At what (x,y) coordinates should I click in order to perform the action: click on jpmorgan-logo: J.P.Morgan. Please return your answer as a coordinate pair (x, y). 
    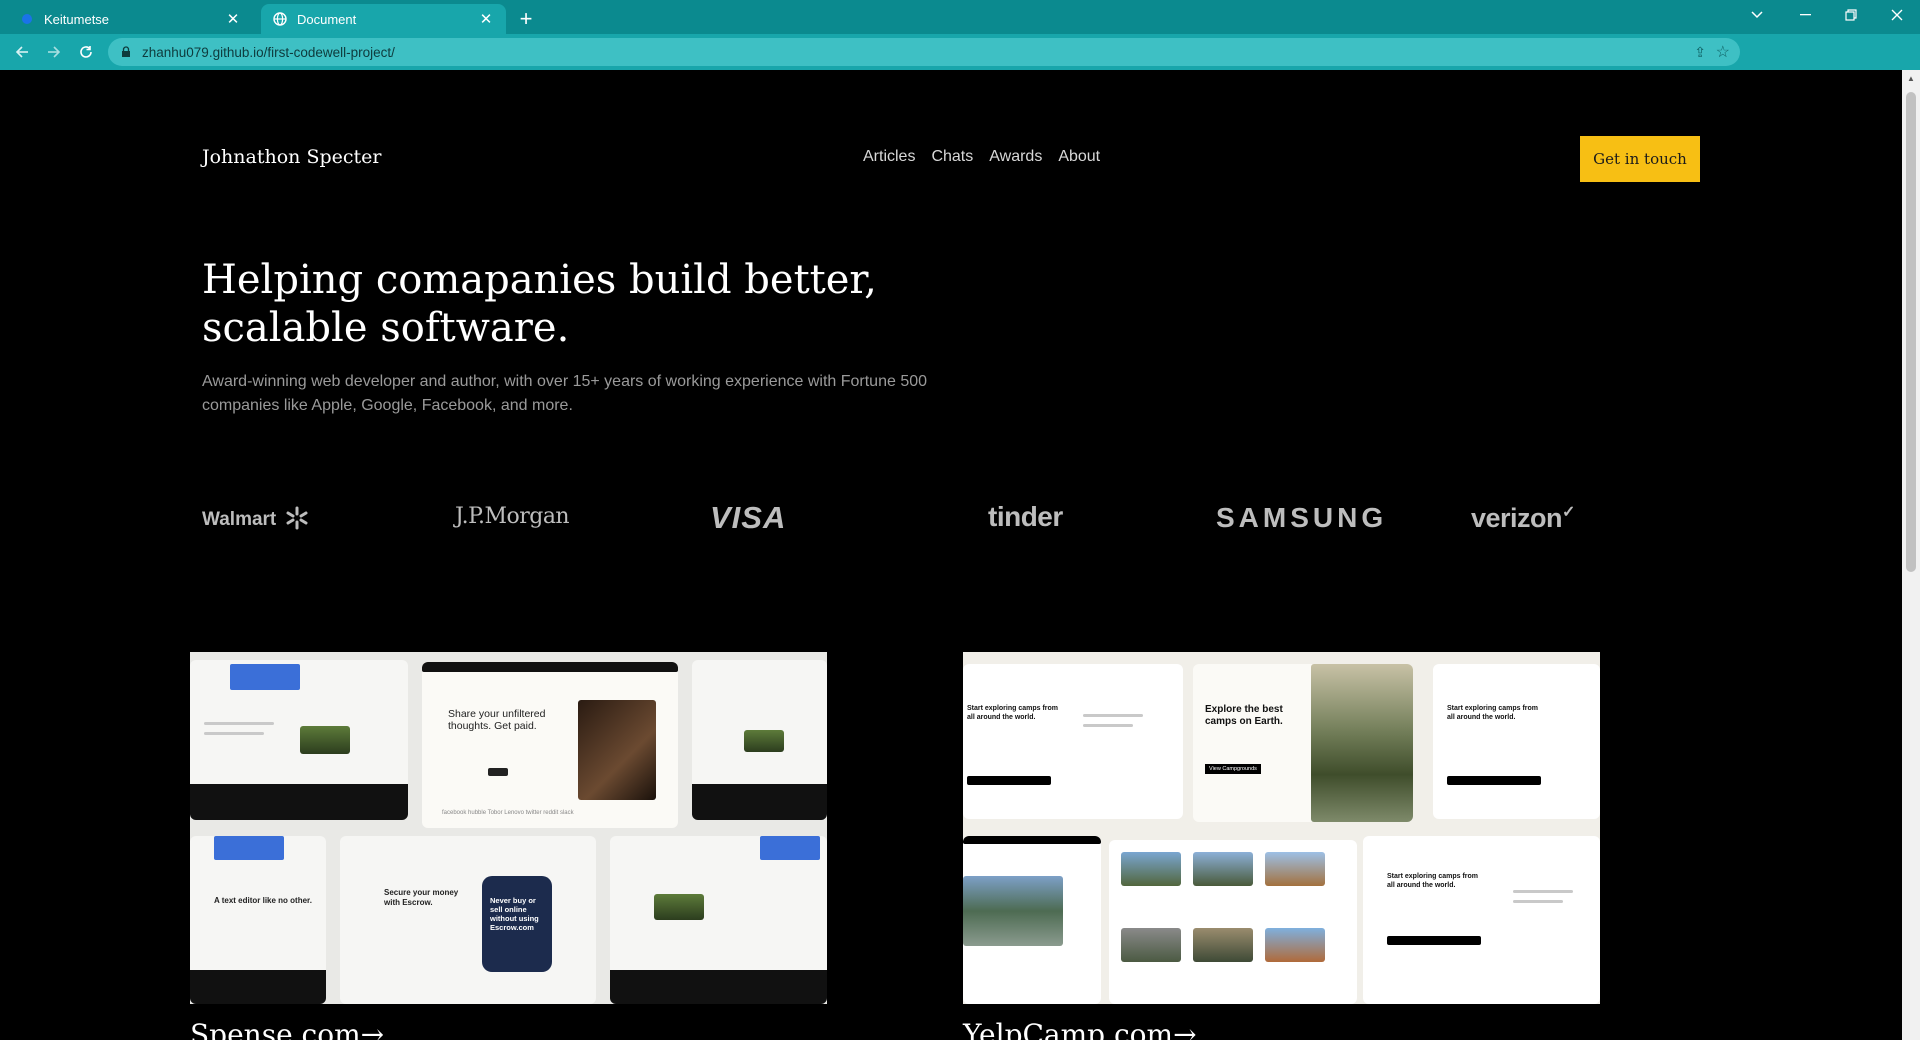
    Looking at the image, I should click on (512, 516).